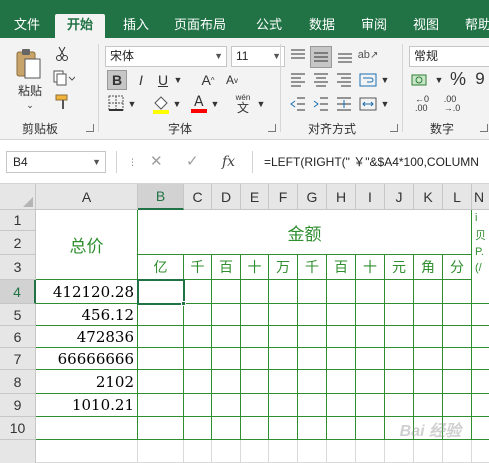 Image resolution: width=489 pixels, height=463 pixels. Describe the element at coordinates (255, 197) in the screenshot. I see `column-header-e: E` at that location.